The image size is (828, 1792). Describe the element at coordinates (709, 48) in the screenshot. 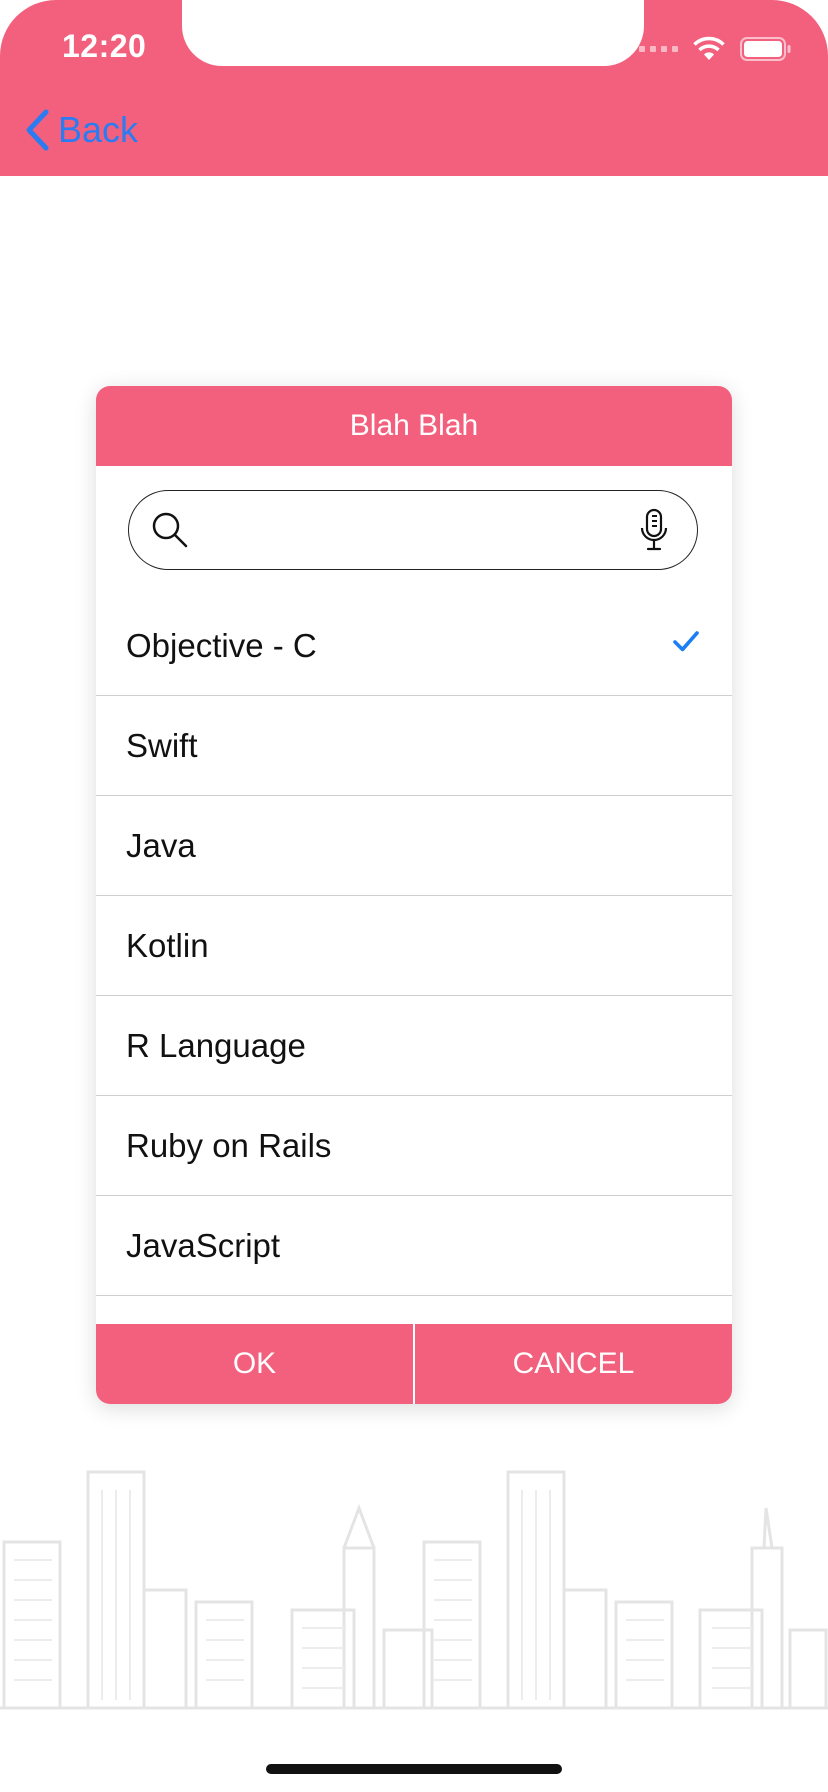

I see `wifi-icon` at that location.